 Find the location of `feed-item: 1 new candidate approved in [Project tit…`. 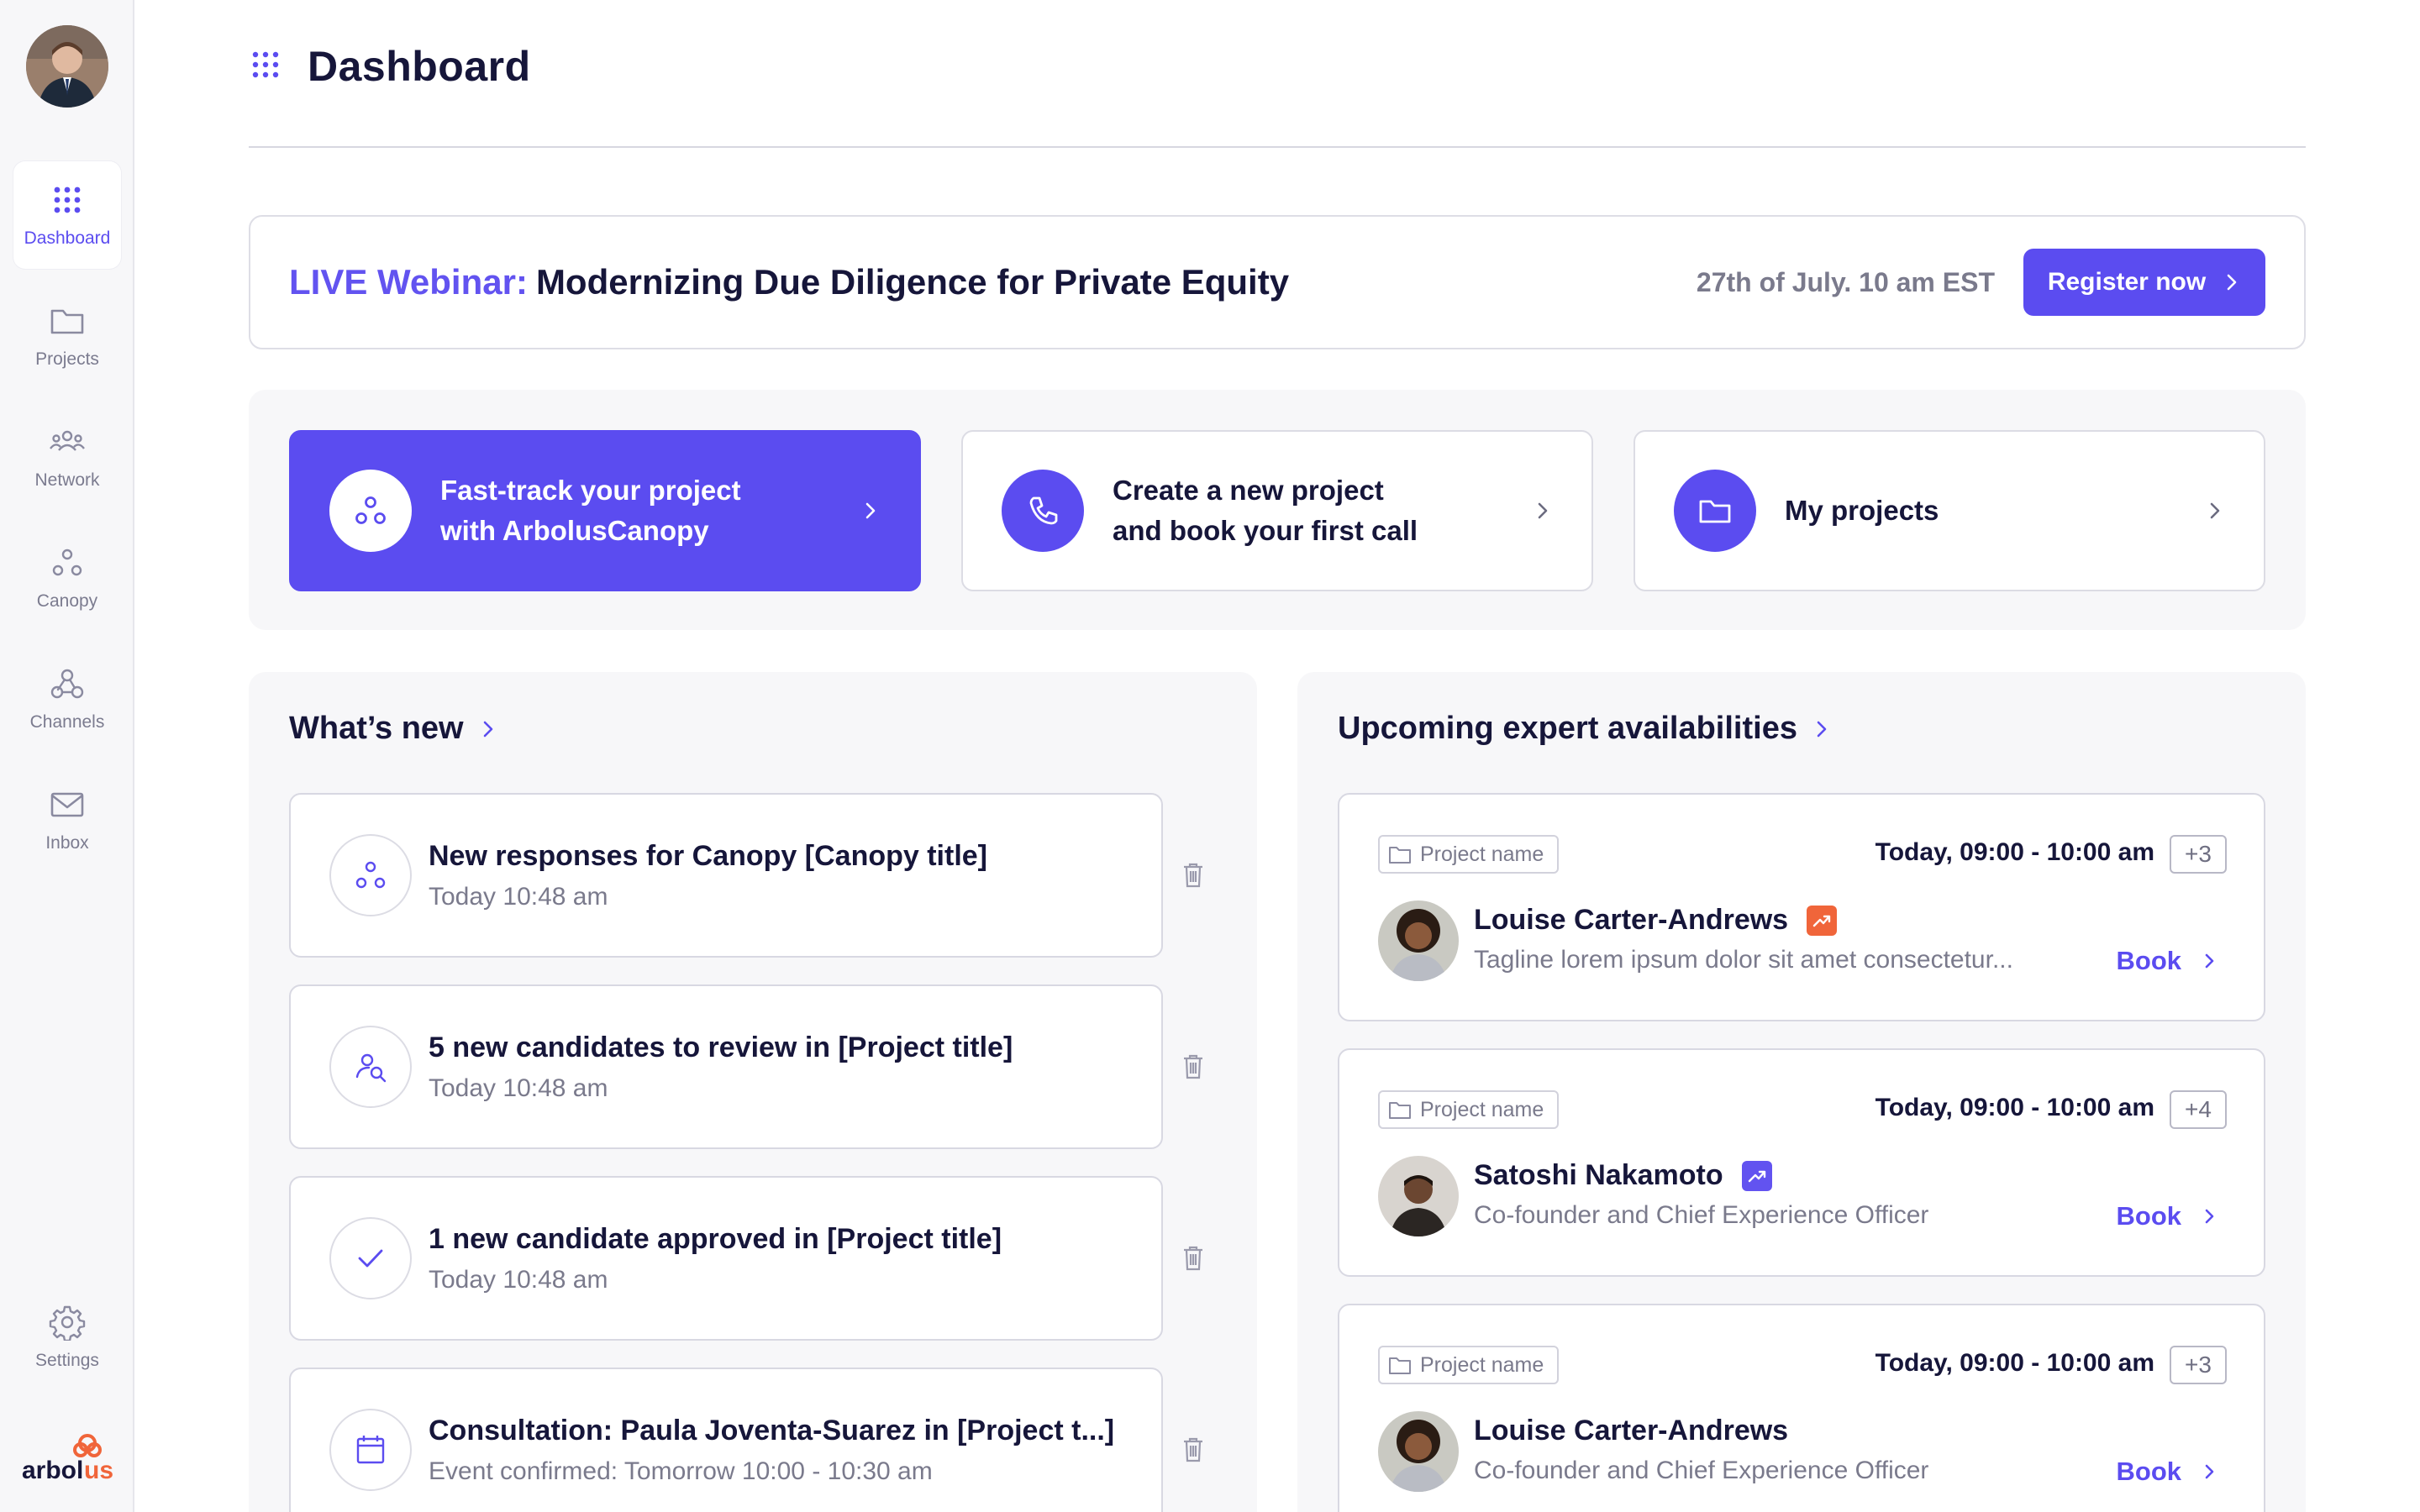

feed-item: 1 new candidate approved in [Project tit… is located at coordinates (726, 1258).